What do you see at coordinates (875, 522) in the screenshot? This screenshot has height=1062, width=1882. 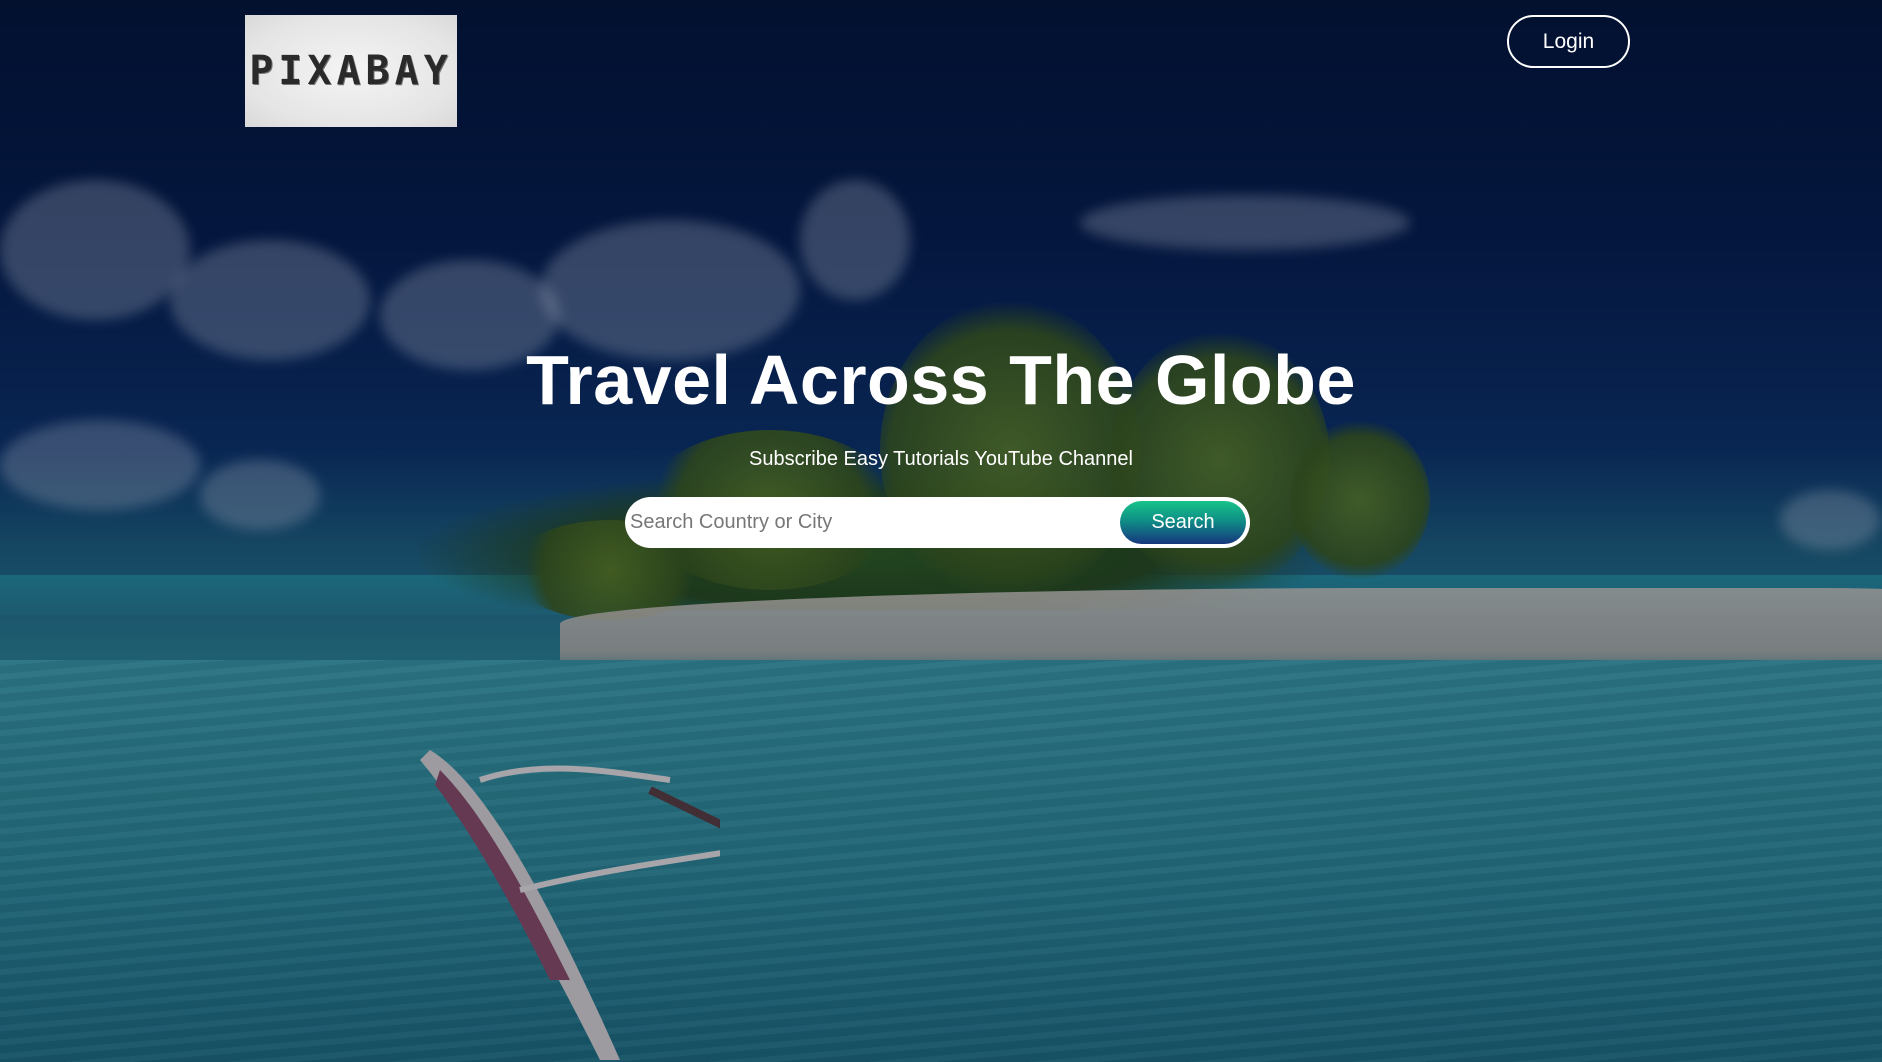 I see `search-input` at bounding box center [875, 522].